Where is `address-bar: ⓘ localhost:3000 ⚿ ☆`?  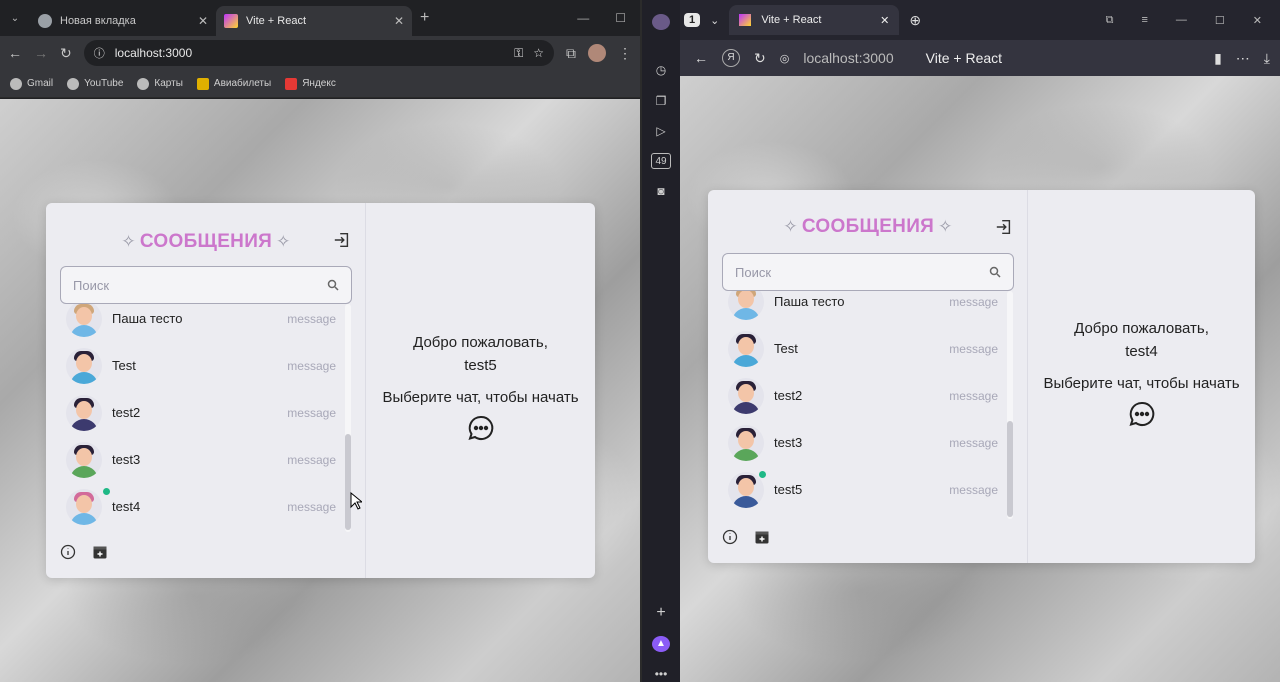
address-bar: ⓘ localhost:3000 ⚿ ☆ is located at coordinates (318, 53).